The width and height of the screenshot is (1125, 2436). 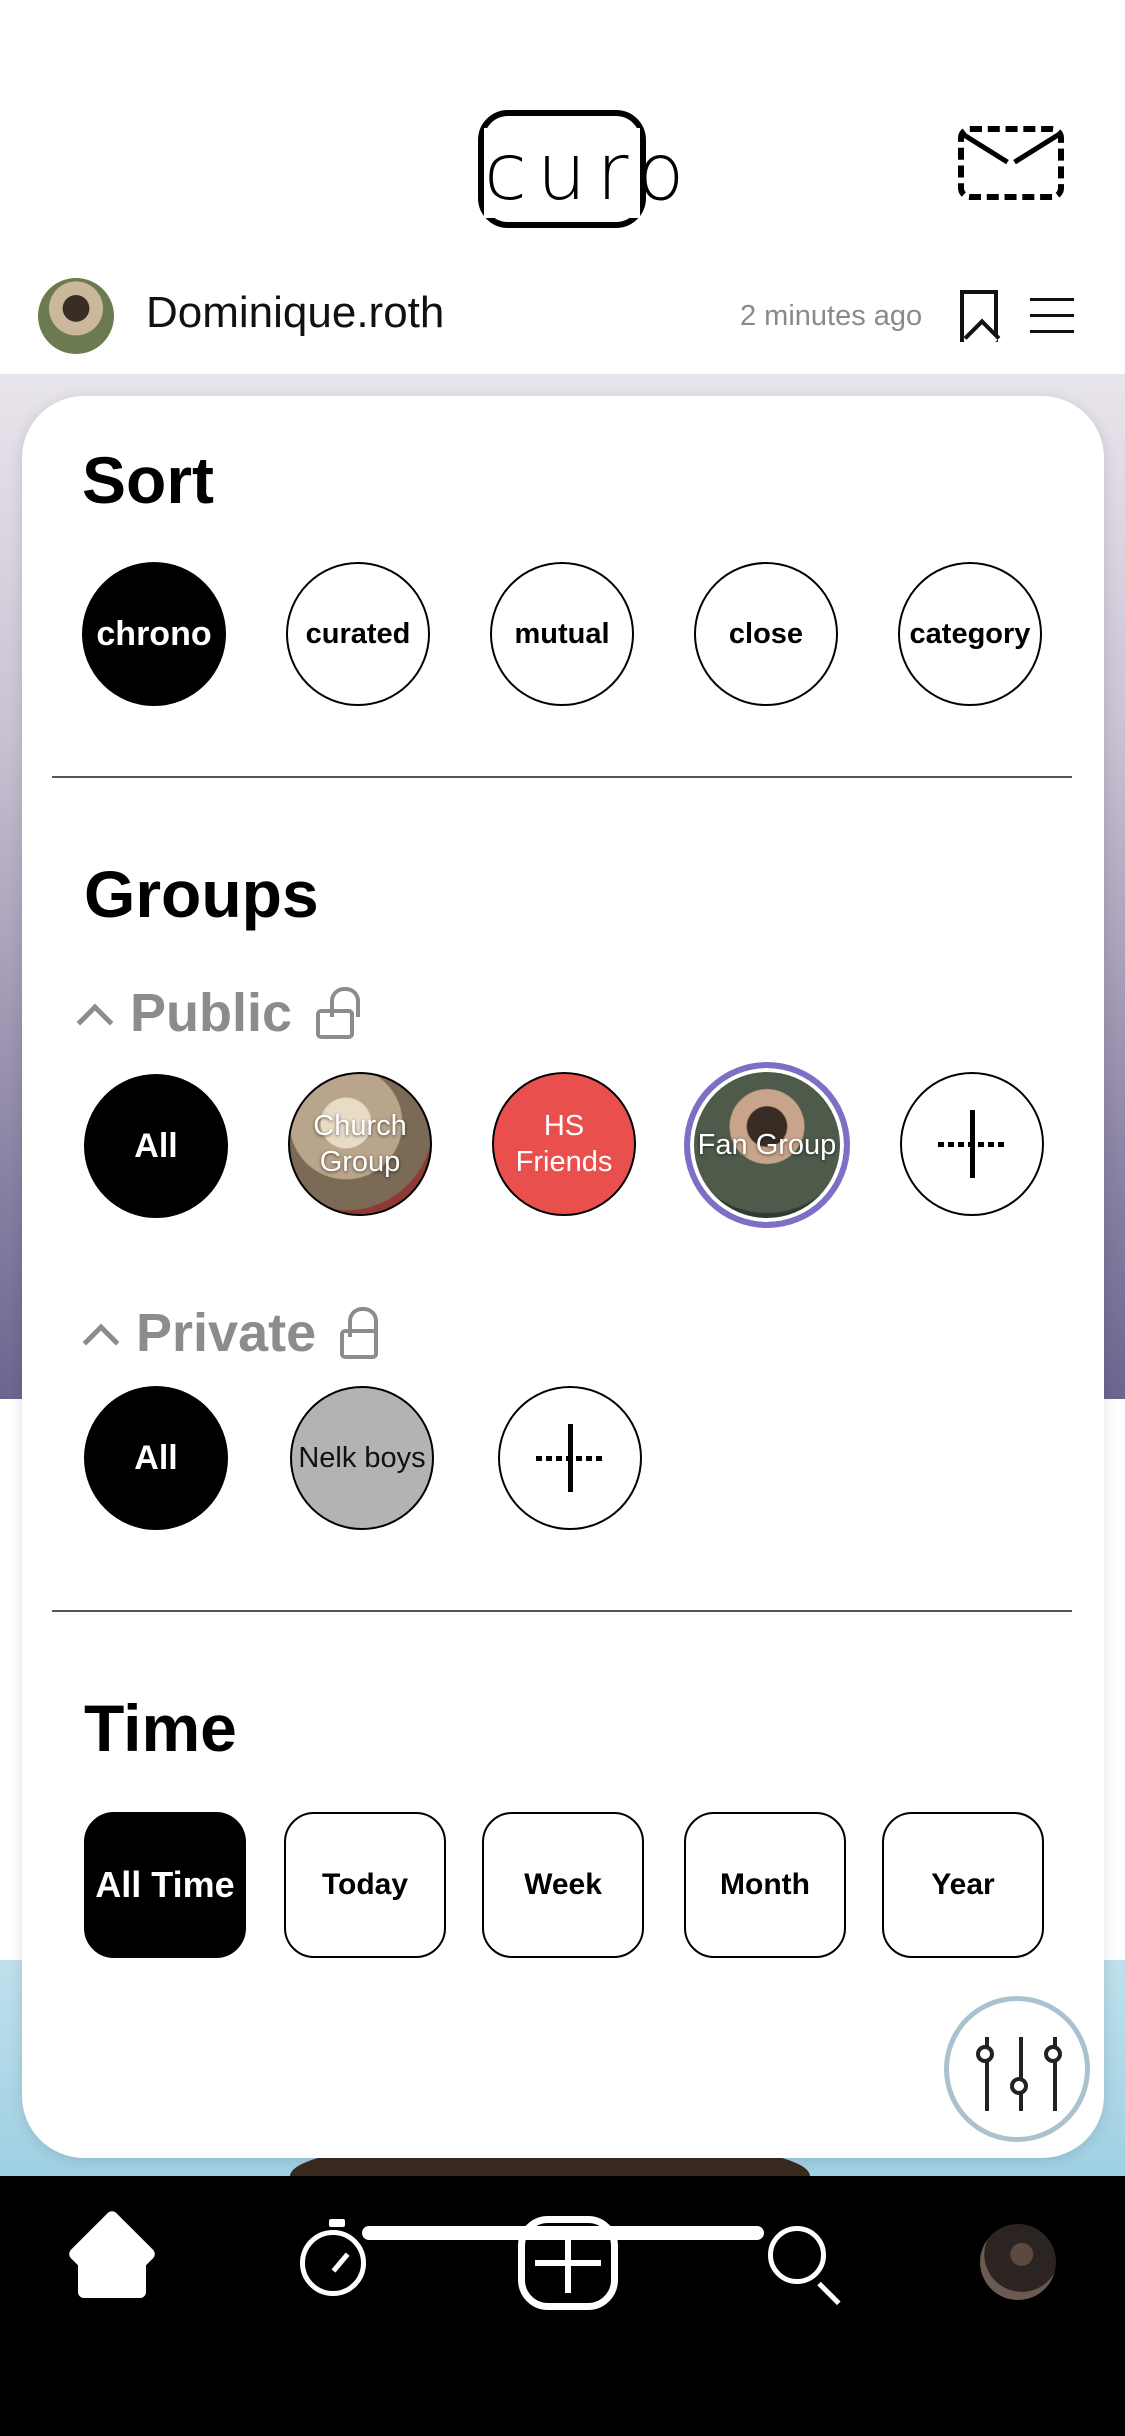 What do you see at coordinates (1018, 2262) in the screenshot?
I see `profile-avatar` at bounding box center [1018, 2262].